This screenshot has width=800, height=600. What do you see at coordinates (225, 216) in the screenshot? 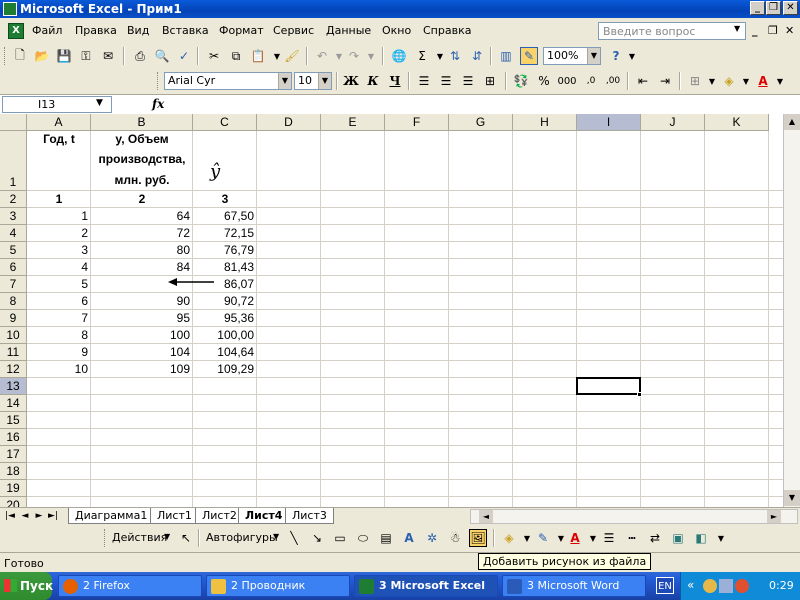
I see `cell-c3: 67,50` at bounding box center [225, 216].